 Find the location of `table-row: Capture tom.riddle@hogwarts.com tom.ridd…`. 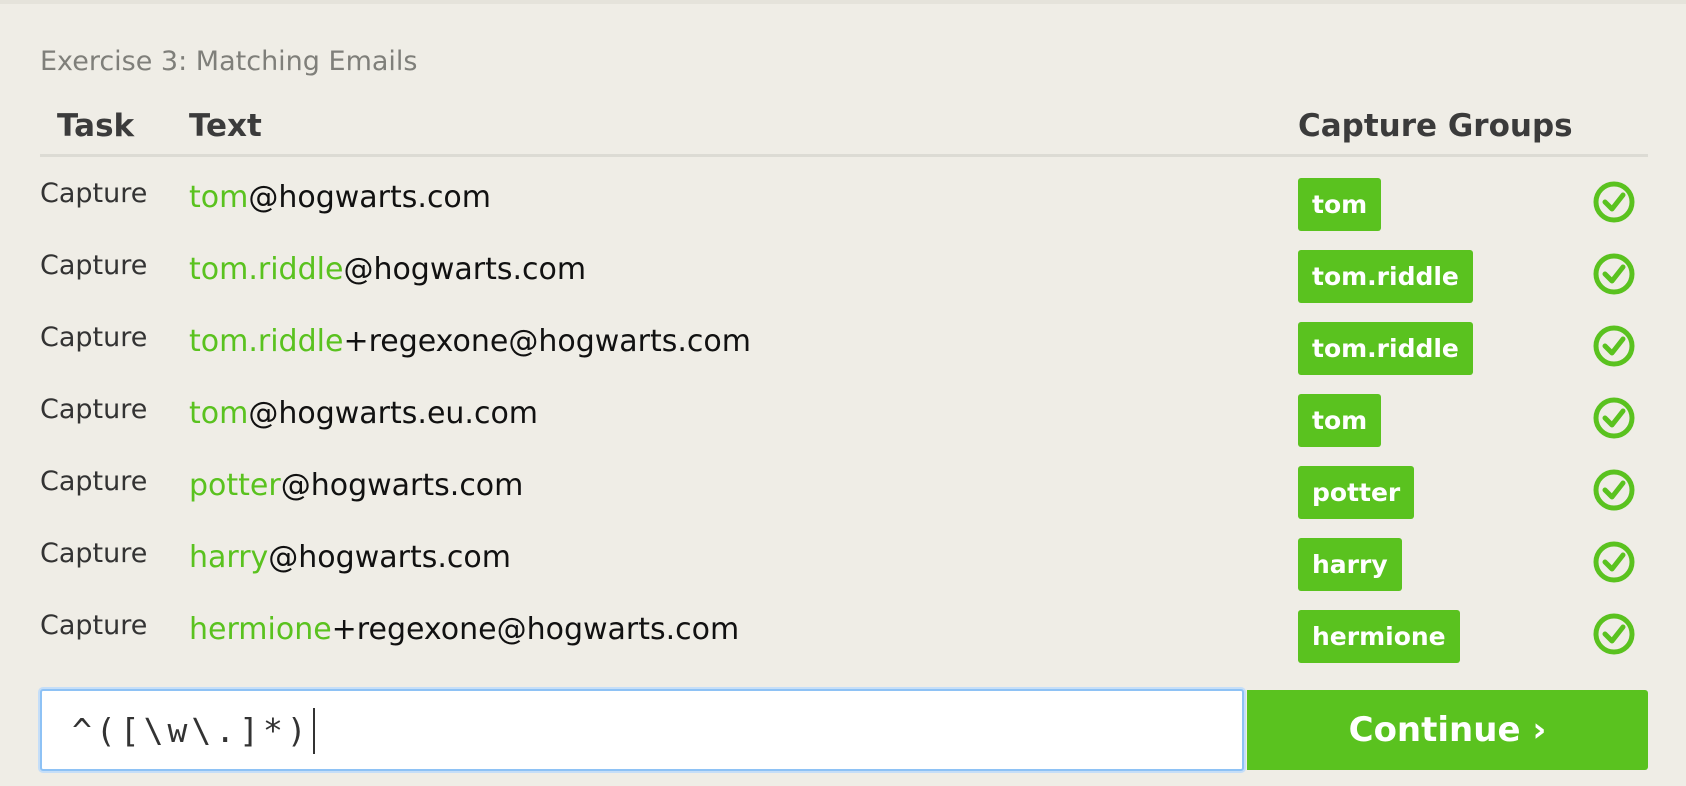

table-row: Capture tom.riddle@hogwarts.com tom.ridd… is located at coordinates (843, 286).